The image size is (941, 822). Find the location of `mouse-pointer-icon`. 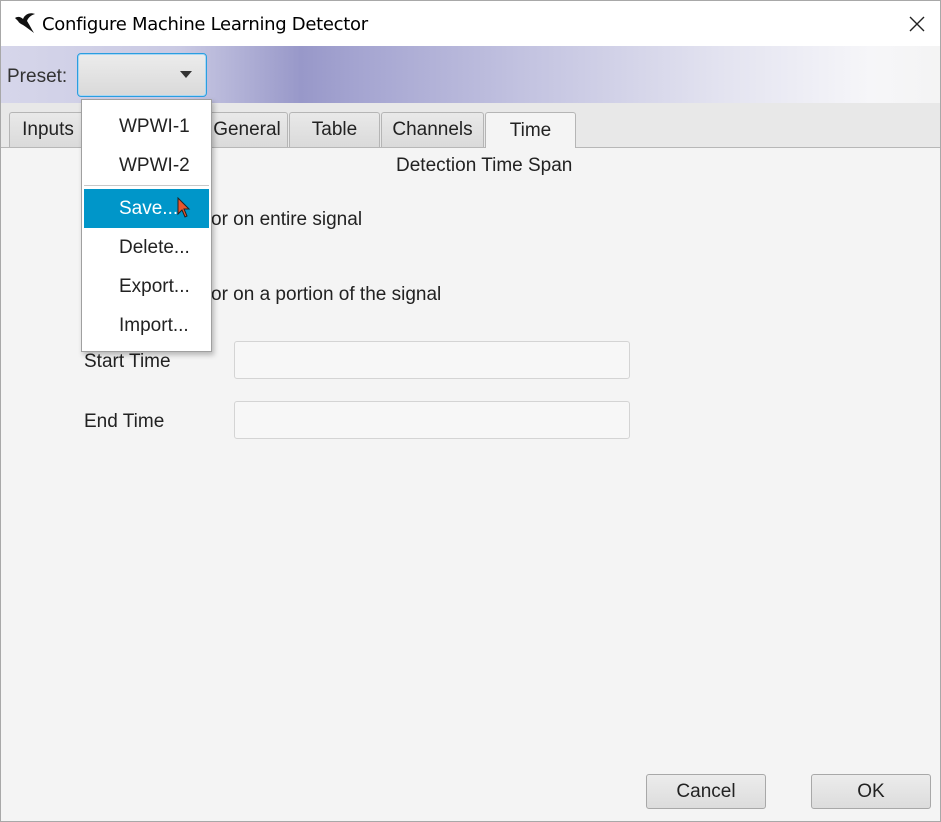

mouse-pointer-icon is located at coordinates (184, 207).